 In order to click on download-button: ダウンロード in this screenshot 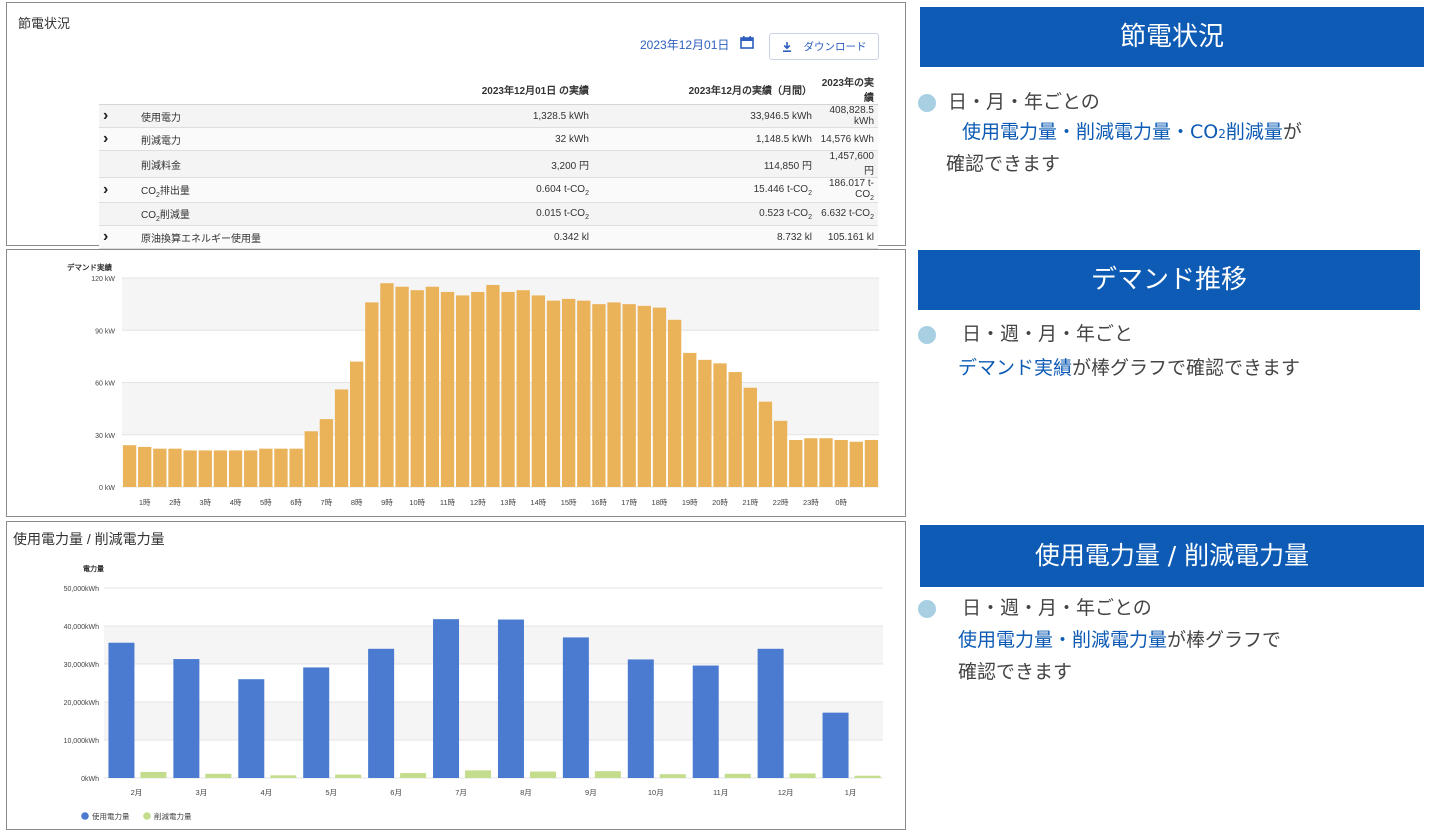, I will do `click(824, 46)`.